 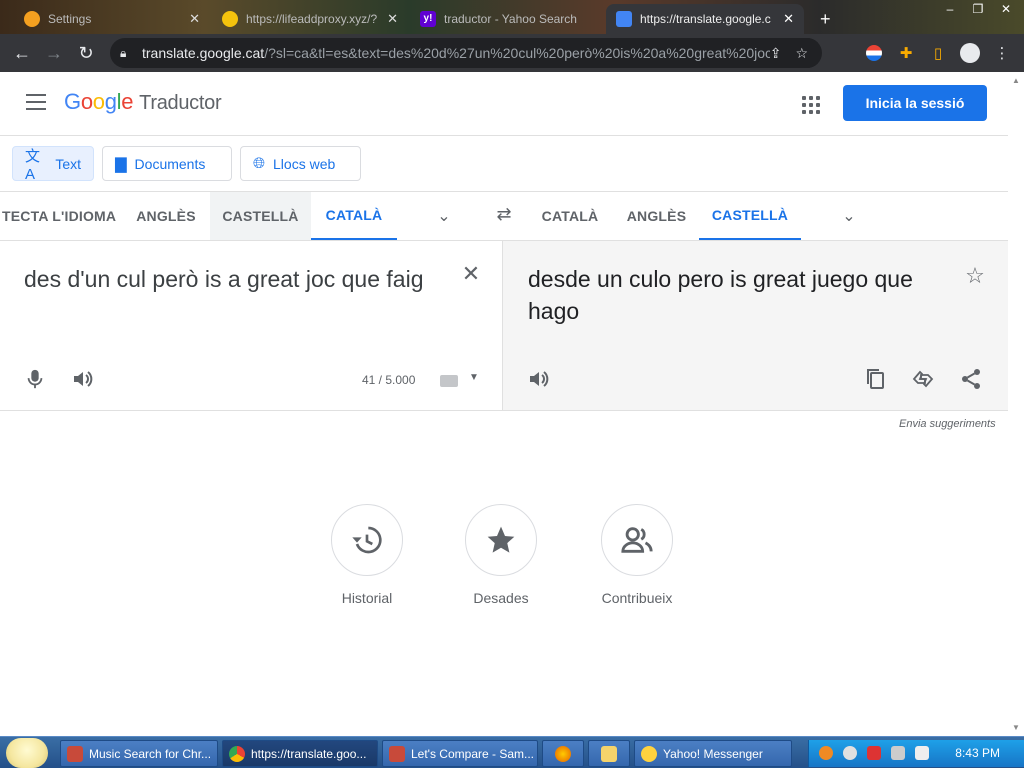 I want to click on target-lang-catalan: CATALÀ, so click(x=570, y=216).